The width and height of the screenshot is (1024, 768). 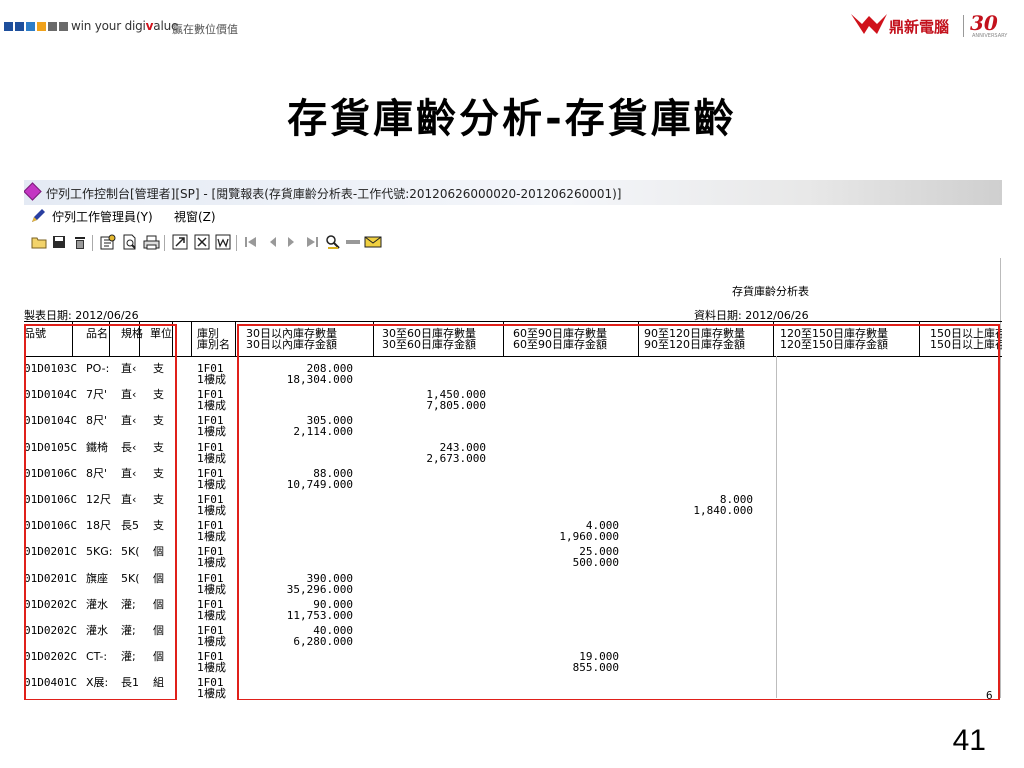 I want to click on report-title: 存貨庫齡分析表, so click(x=770, y=291).